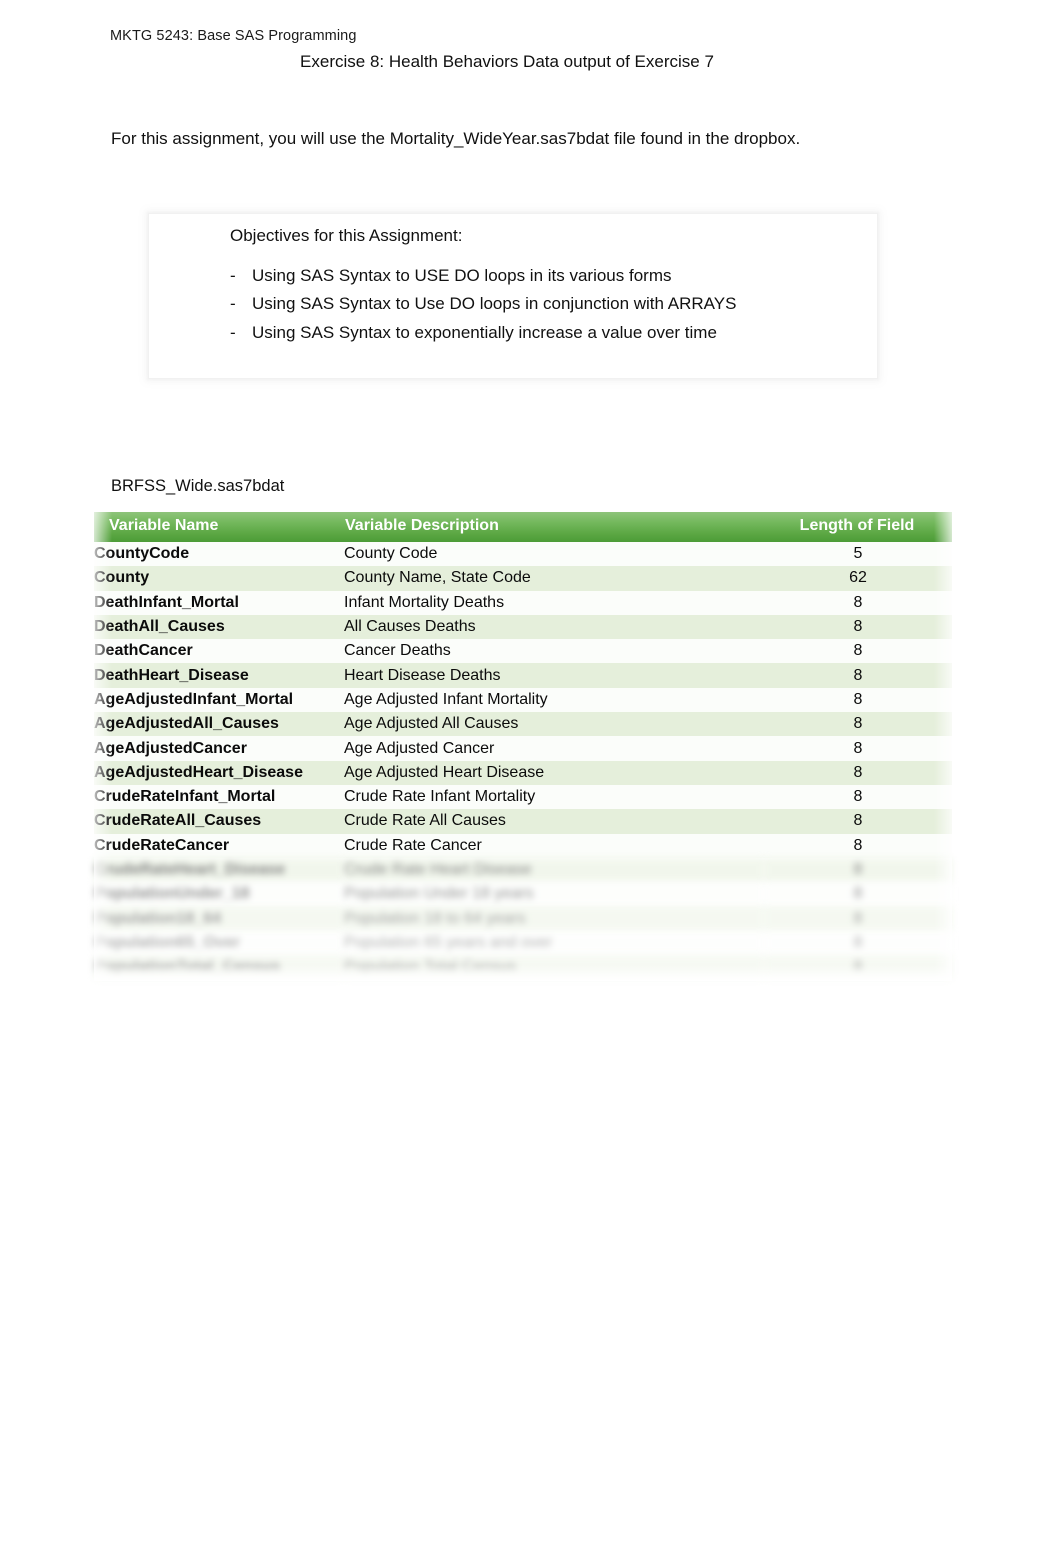 The width and height of the screenshot is (1062, 1556). Describe the element at coordinates (554, 967) in the screenshot. I see `cell-variable-description: Population Total Census` at that location.